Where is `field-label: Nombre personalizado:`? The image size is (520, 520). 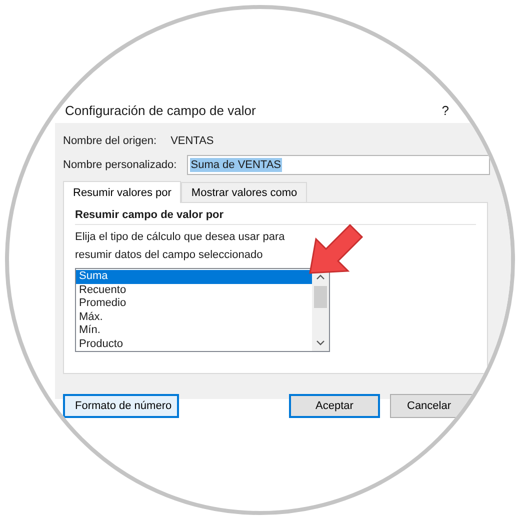
field-label: Nombre personalizado: is located at coordinates (120, 165).